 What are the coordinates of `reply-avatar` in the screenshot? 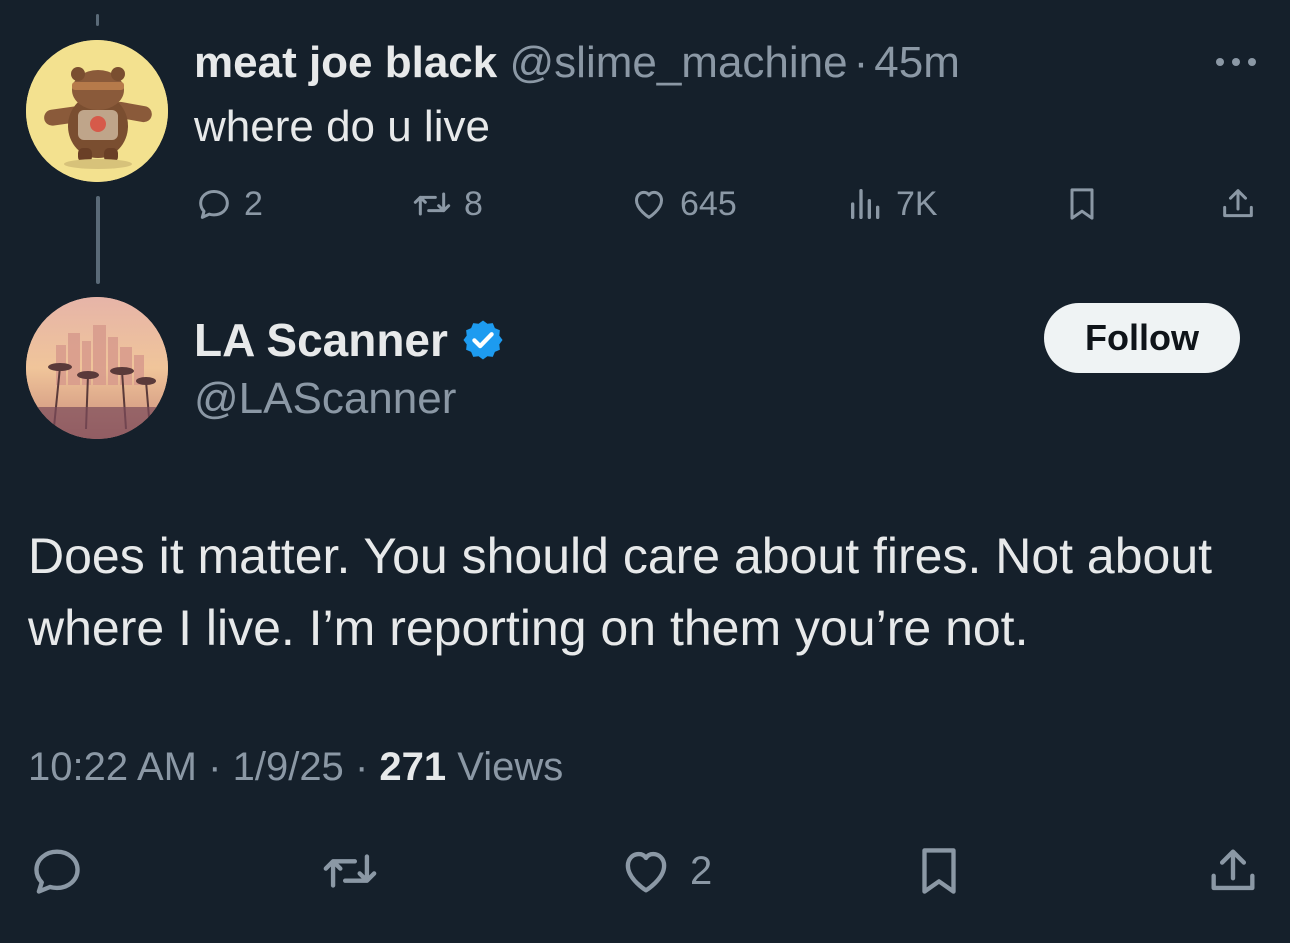 It's located at (97, 368).